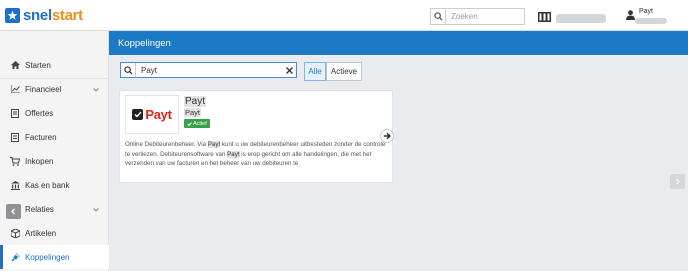 This screenshot has width=688, height=271. I want to click on sidebar-collapse-button, so click(13, 211).